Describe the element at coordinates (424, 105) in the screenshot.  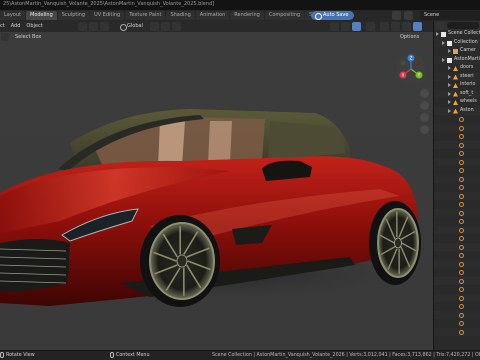
I see `pan-hand-icon` at that location.